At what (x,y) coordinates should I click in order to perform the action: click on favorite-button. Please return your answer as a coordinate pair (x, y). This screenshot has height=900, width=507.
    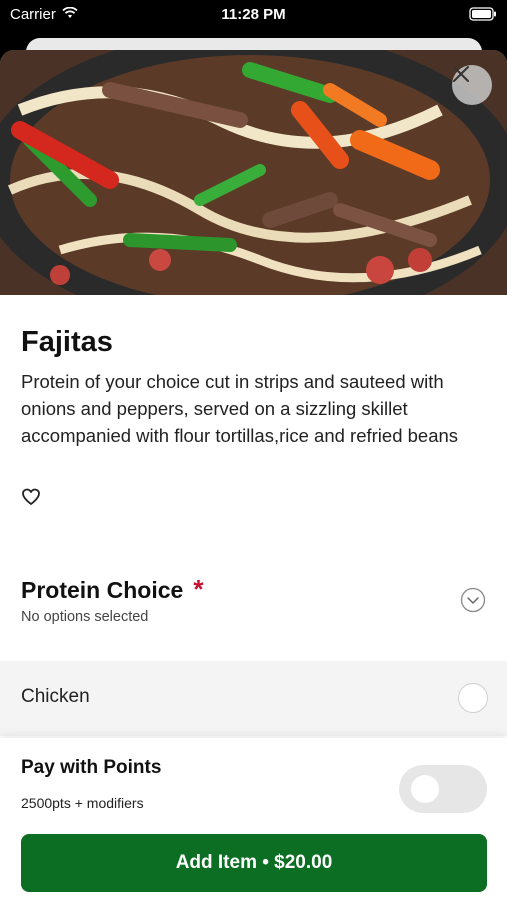
    Looking at the image, I should click on (31, 499).